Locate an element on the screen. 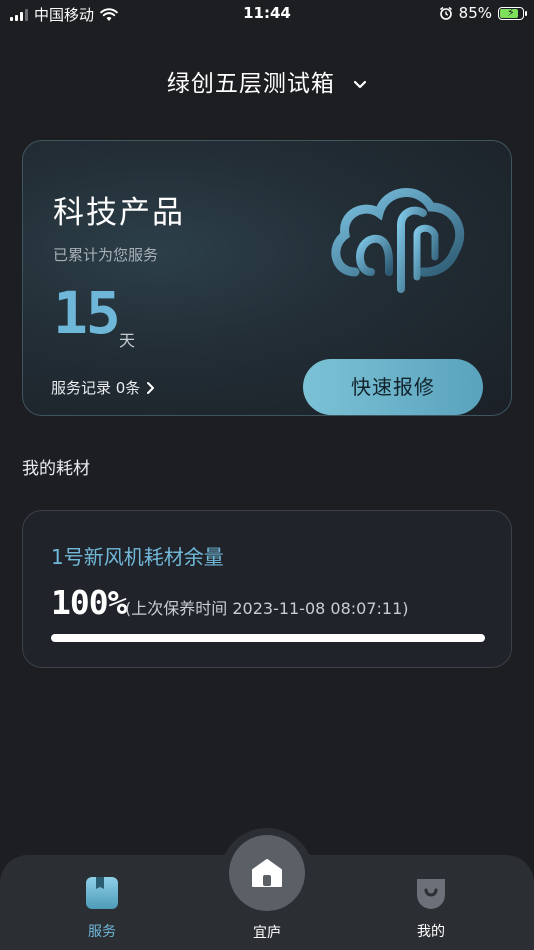  served-label: 已累计为您服务 is located at coordinates (106, 255).